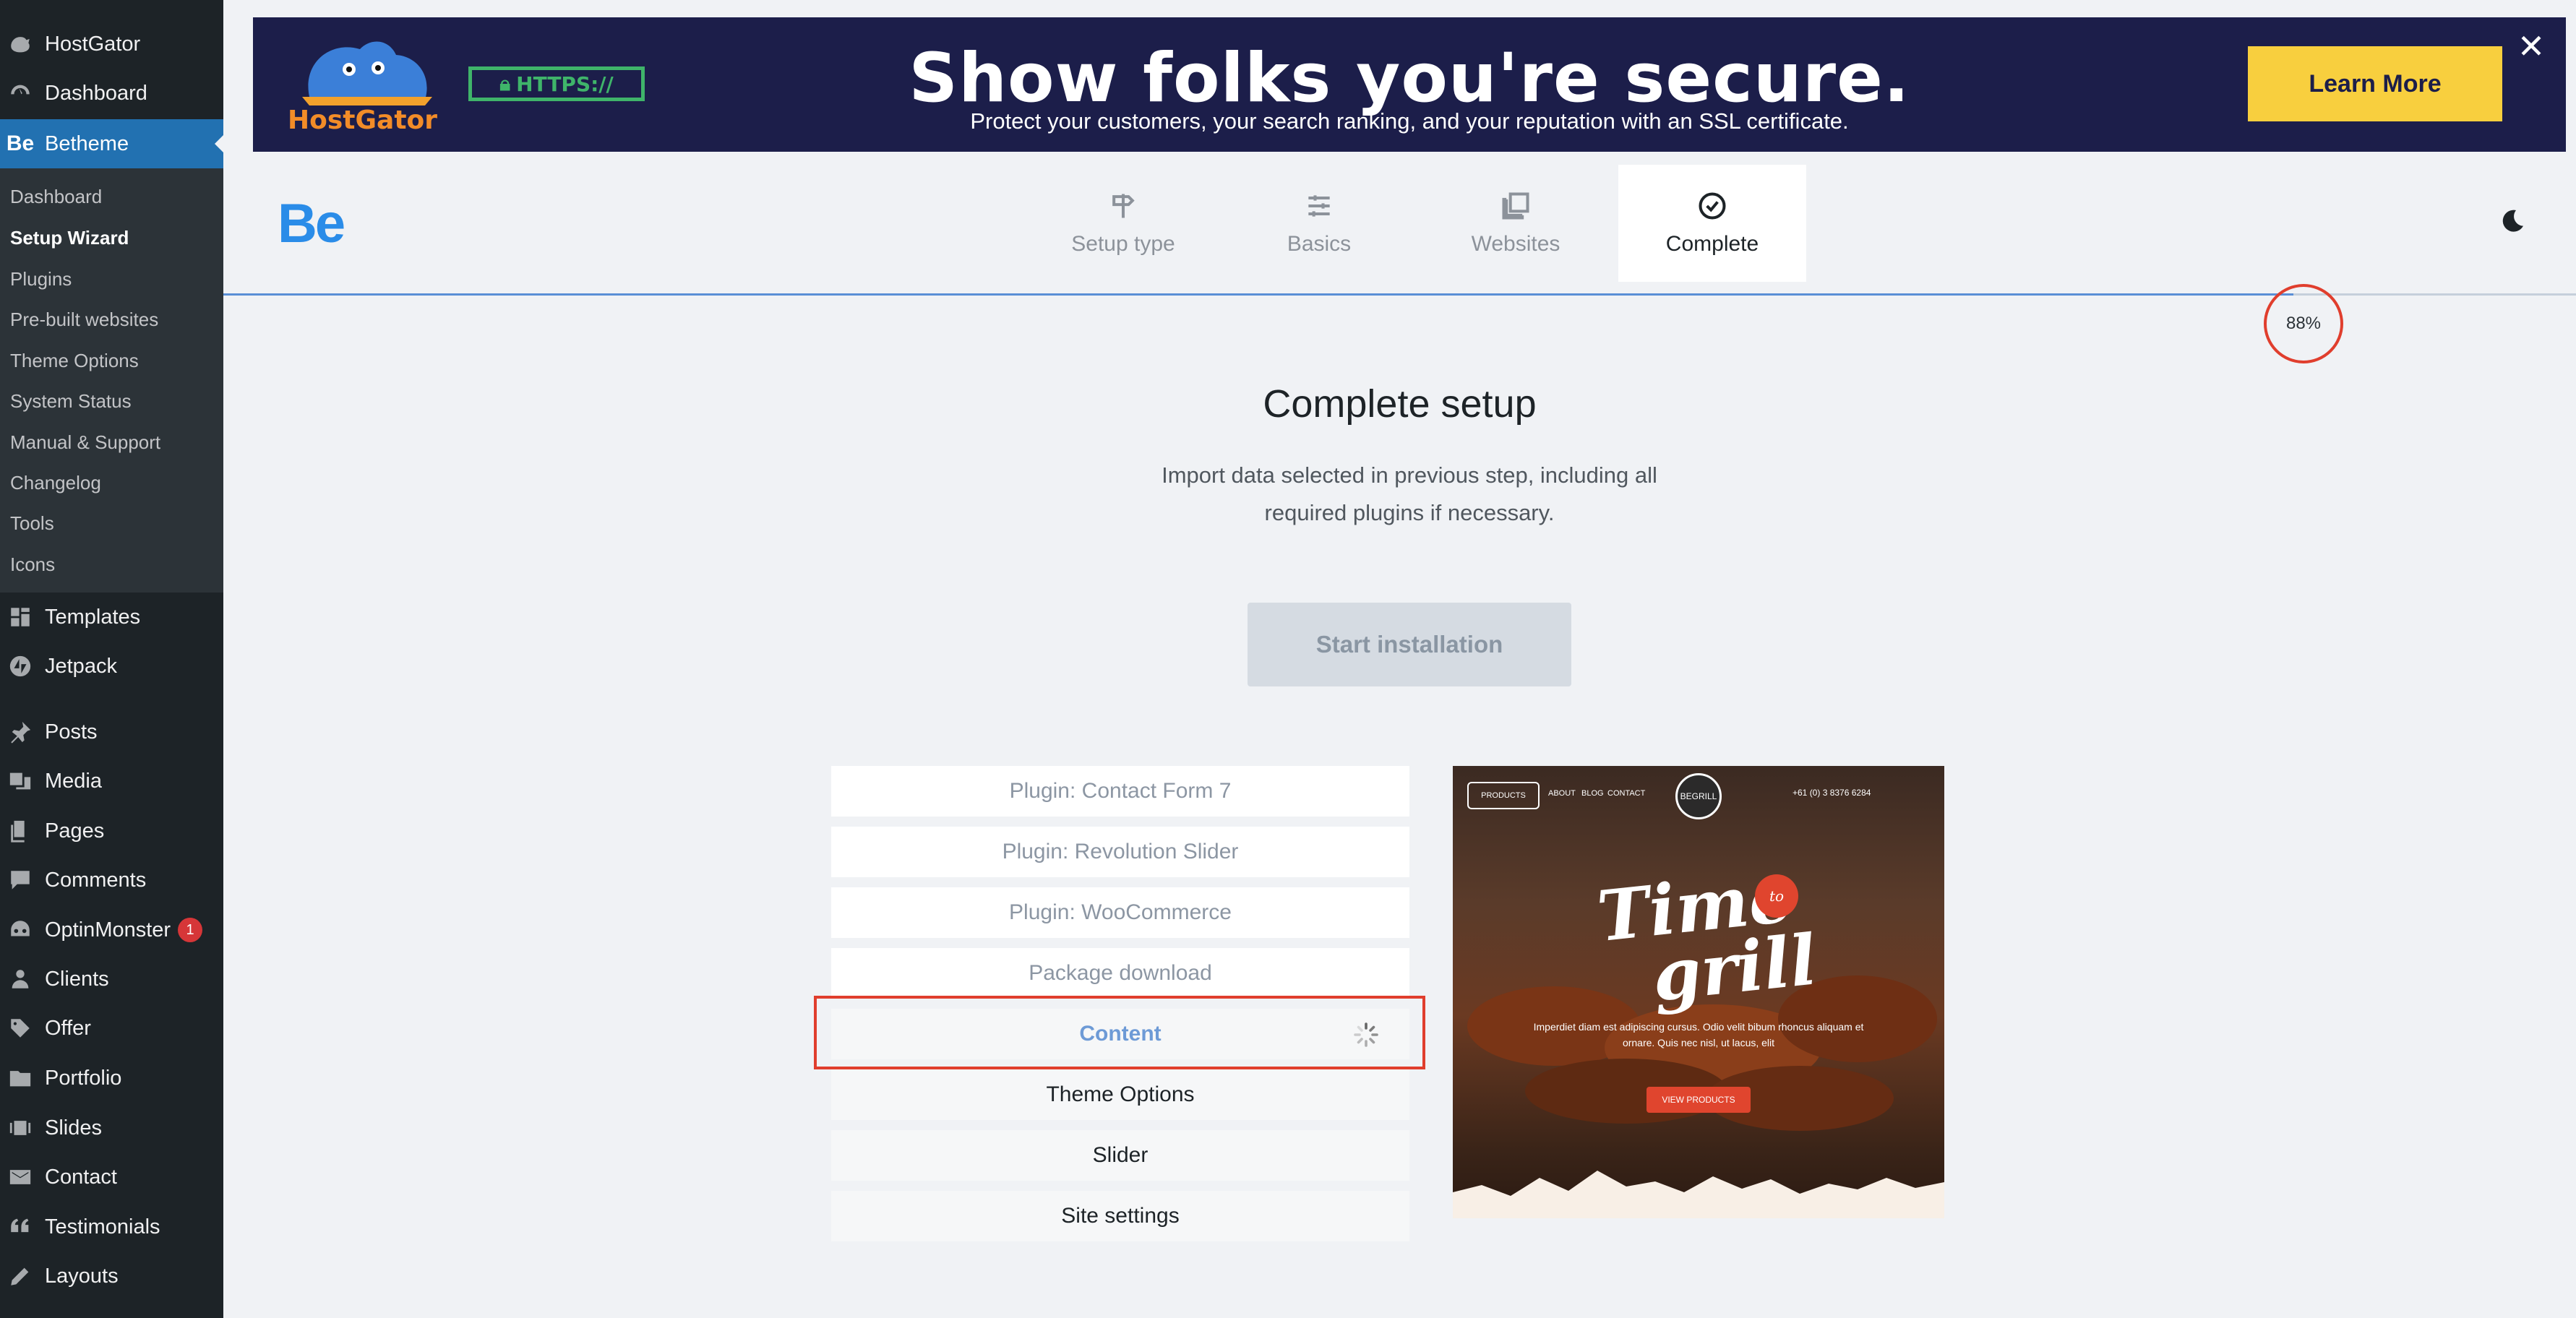 This screenshot has height=1318, width=2576. What do you see at coordinates (96, 880) in the screenshot?
I see `menu-label: Comments` at bounding box center [96, 880].